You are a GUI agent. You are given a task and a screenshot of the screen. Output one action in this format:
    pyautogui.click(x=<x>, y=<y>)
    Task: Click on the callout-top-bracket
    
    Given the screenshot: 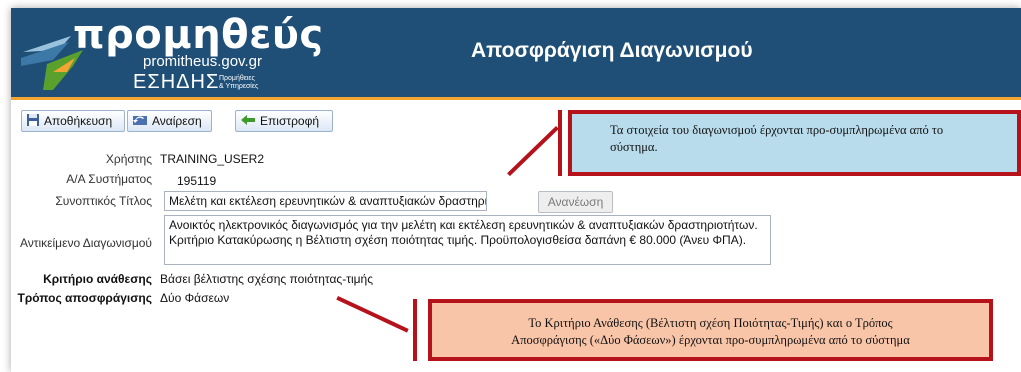 What is the action you would take?
    pyautogui.click(x=560, y=143)
    